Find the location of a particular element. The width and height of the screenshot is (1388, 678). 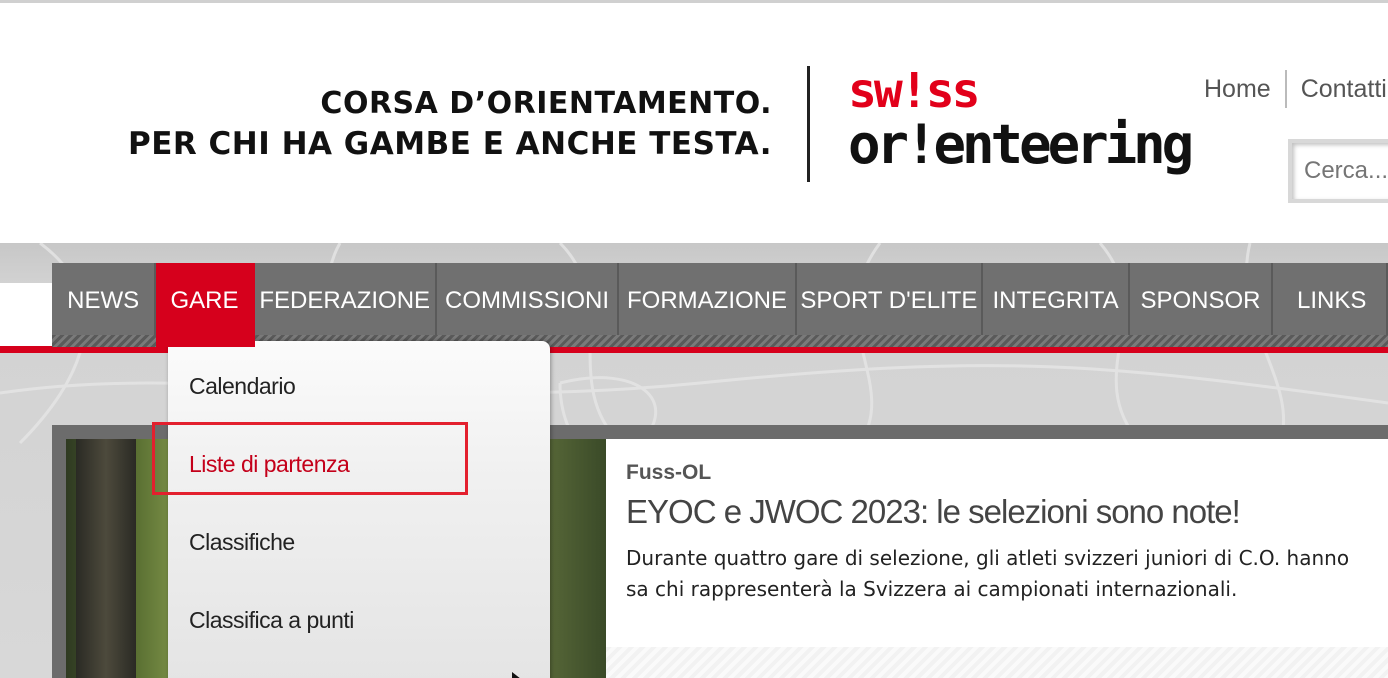

slogan-line-1: CORSA D’ORIENTAMENTO. is located at coordinates (546, 103).